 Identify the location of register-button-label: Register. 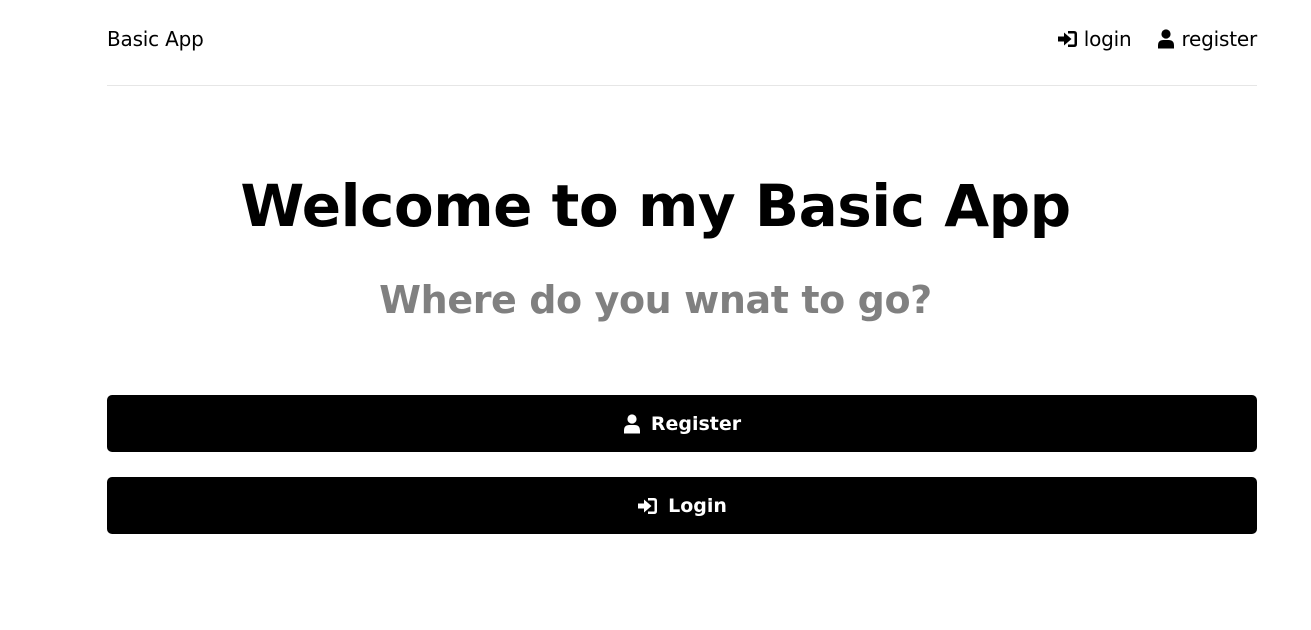
(696, 423).